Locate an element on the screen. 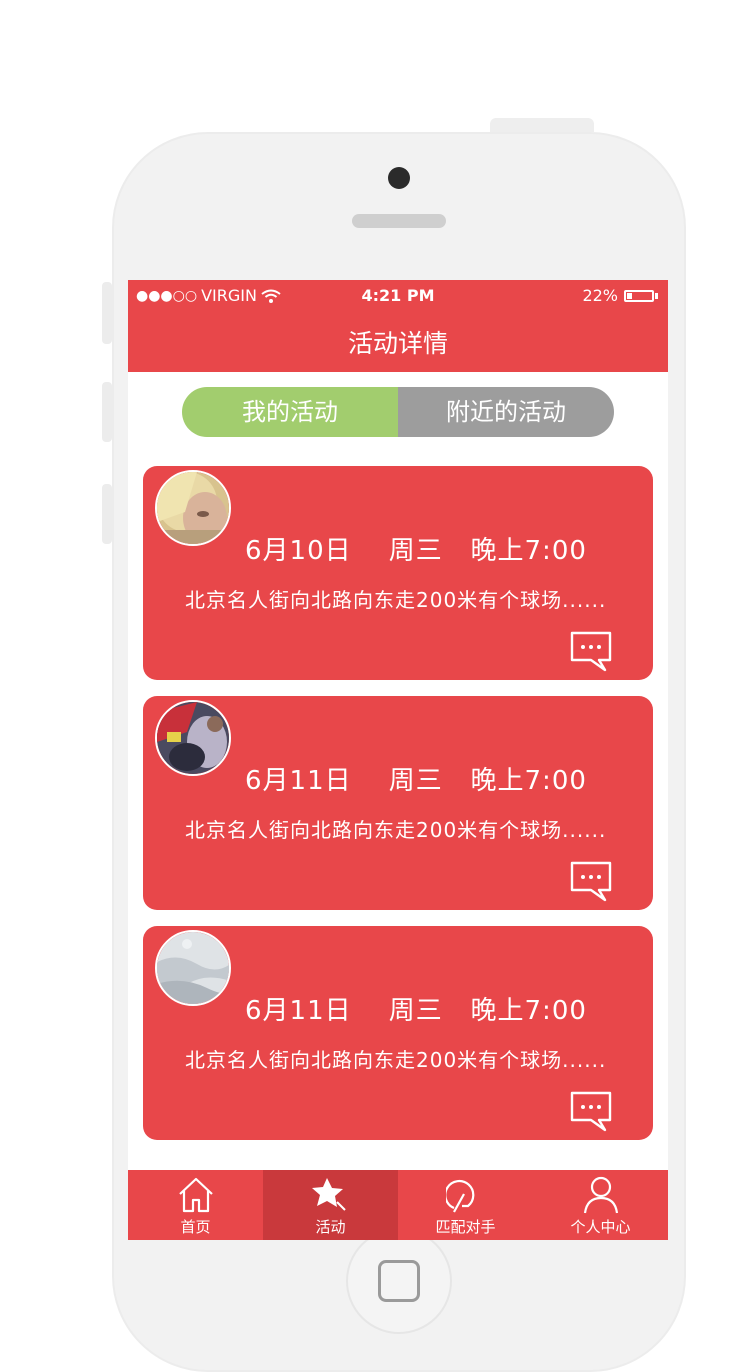 Image resolution: width=750 pixels, height=1372 pixels. tab-home: 首页 is located at coordinates (195, 1205).